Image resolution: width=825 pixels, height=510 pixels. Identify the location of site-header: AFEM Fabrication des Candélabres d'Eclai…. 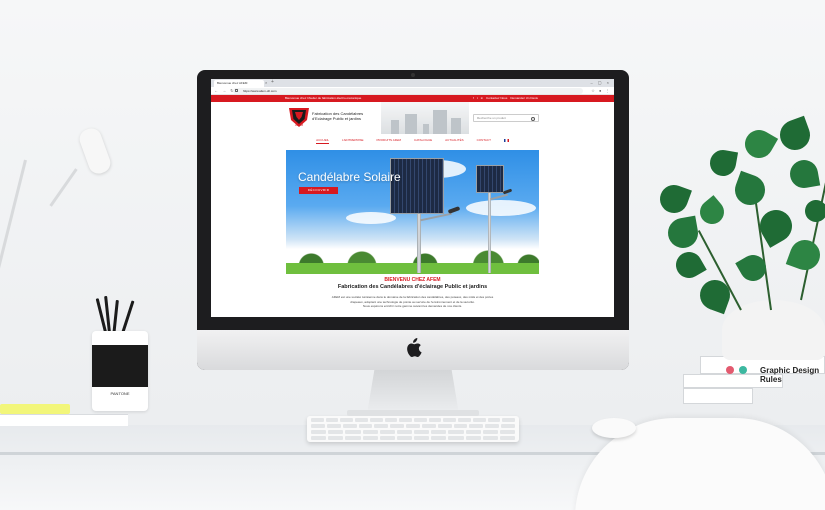
(412, 119).